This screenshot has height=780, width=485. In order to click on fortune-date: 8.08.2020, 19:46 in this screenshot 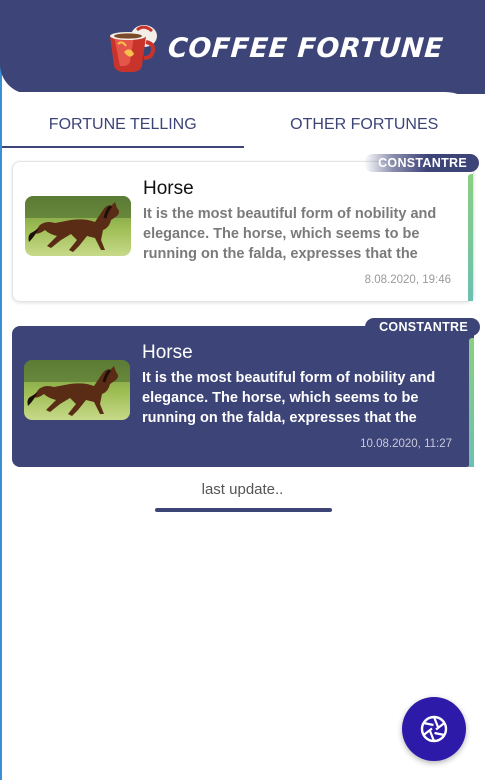, I will do `click(407, 280)`.